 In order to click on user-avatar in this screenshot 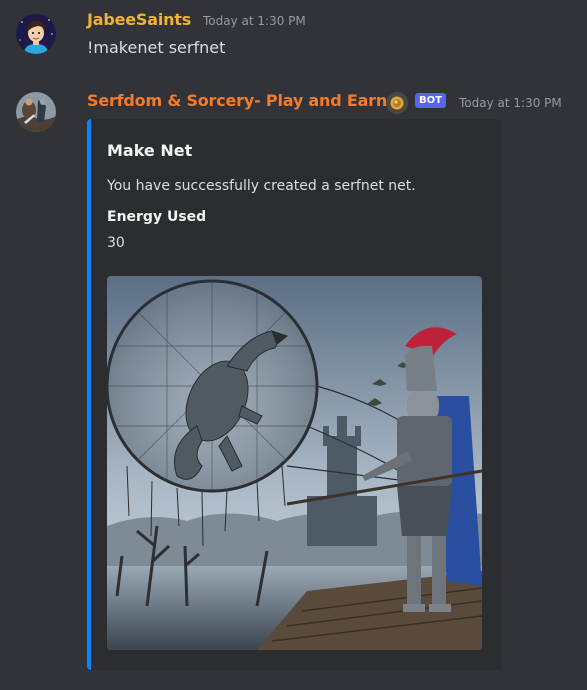, I will do `click(36, 34)`.